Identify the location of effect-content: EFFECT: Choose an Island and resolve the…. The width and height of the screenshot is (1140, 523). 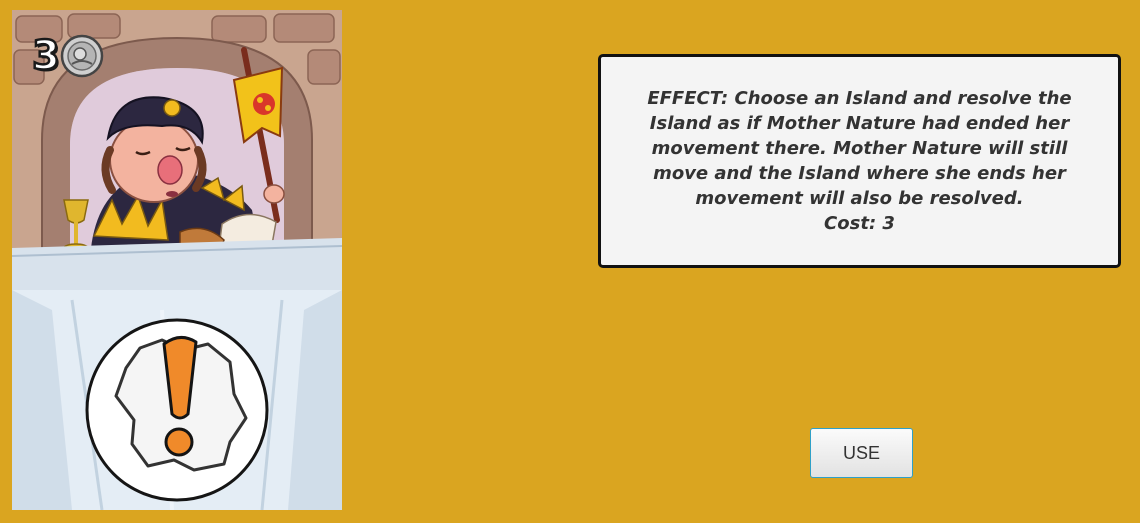
(859, 161).